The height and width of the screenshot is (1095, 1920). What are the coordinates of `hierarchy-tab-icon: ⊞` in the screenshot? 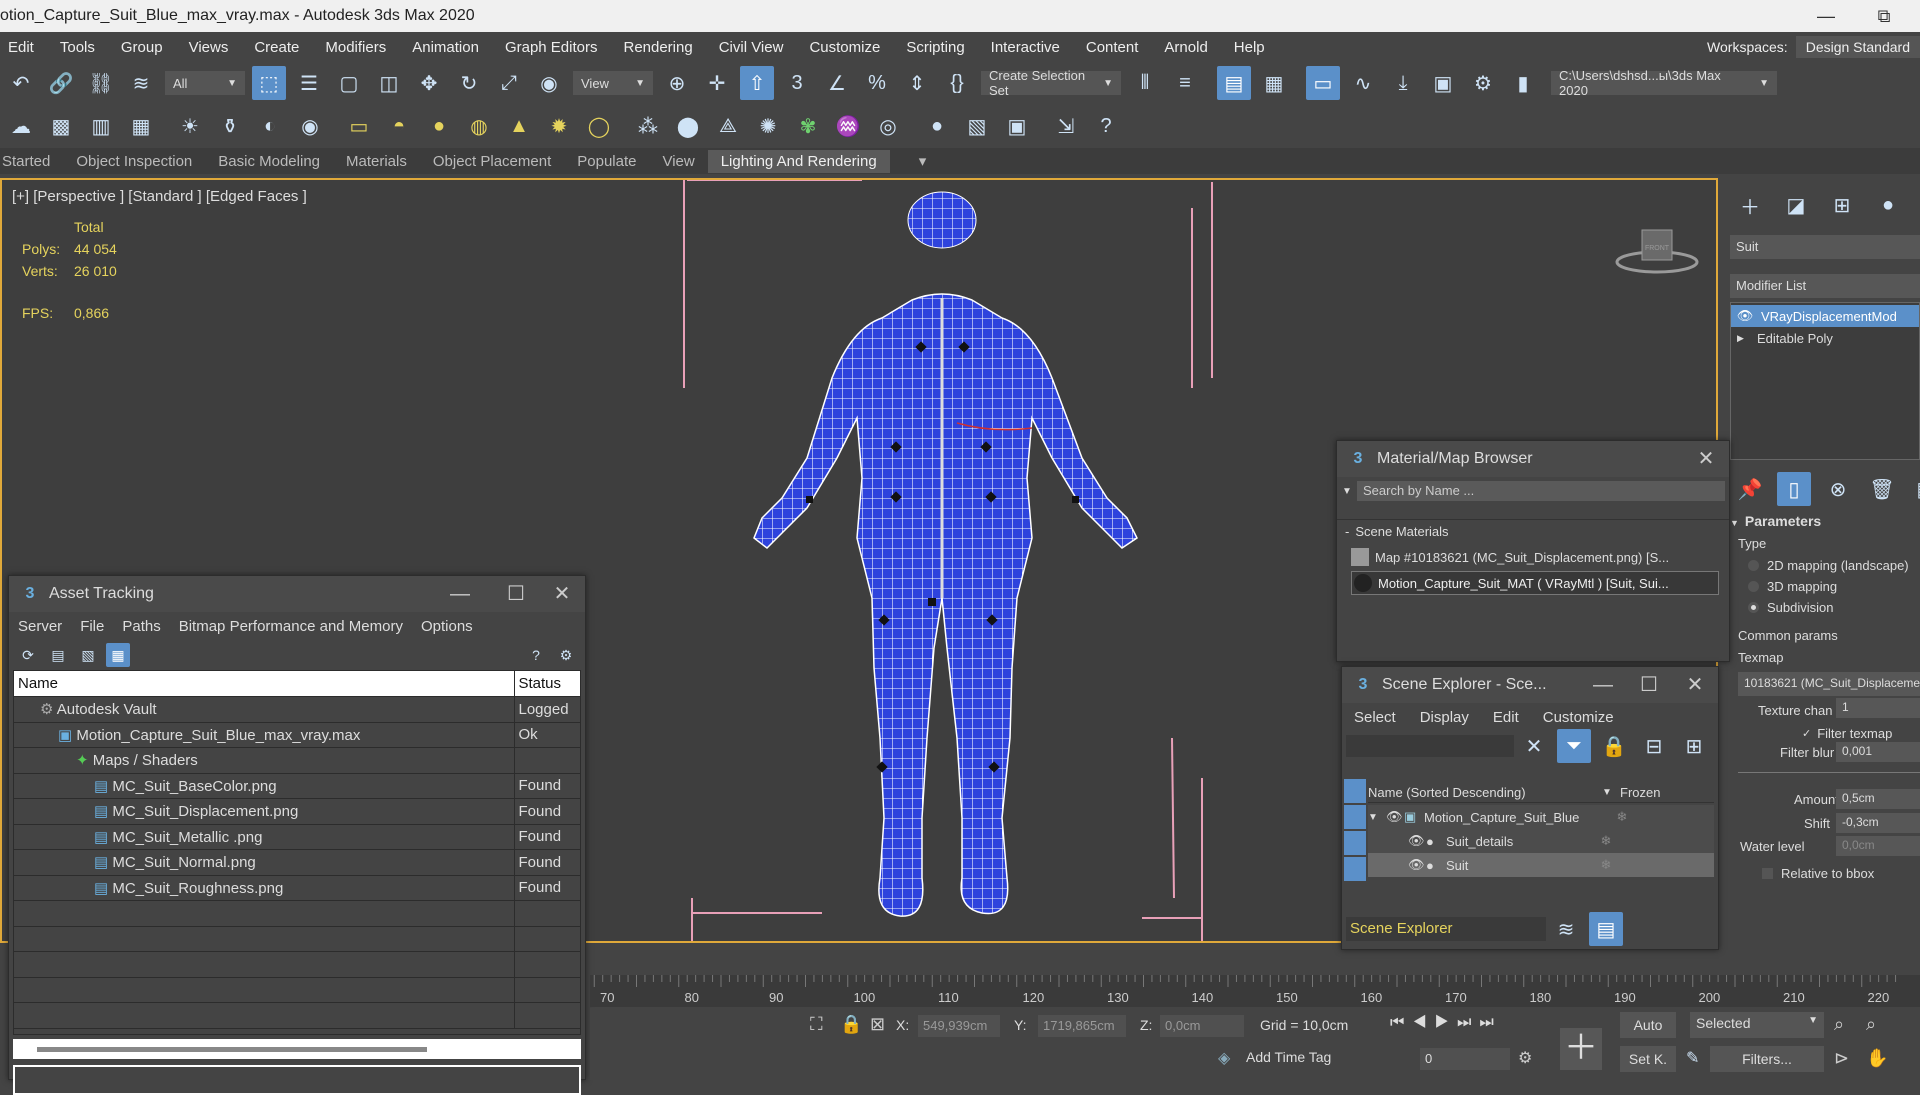 It's located at (1842, 205).